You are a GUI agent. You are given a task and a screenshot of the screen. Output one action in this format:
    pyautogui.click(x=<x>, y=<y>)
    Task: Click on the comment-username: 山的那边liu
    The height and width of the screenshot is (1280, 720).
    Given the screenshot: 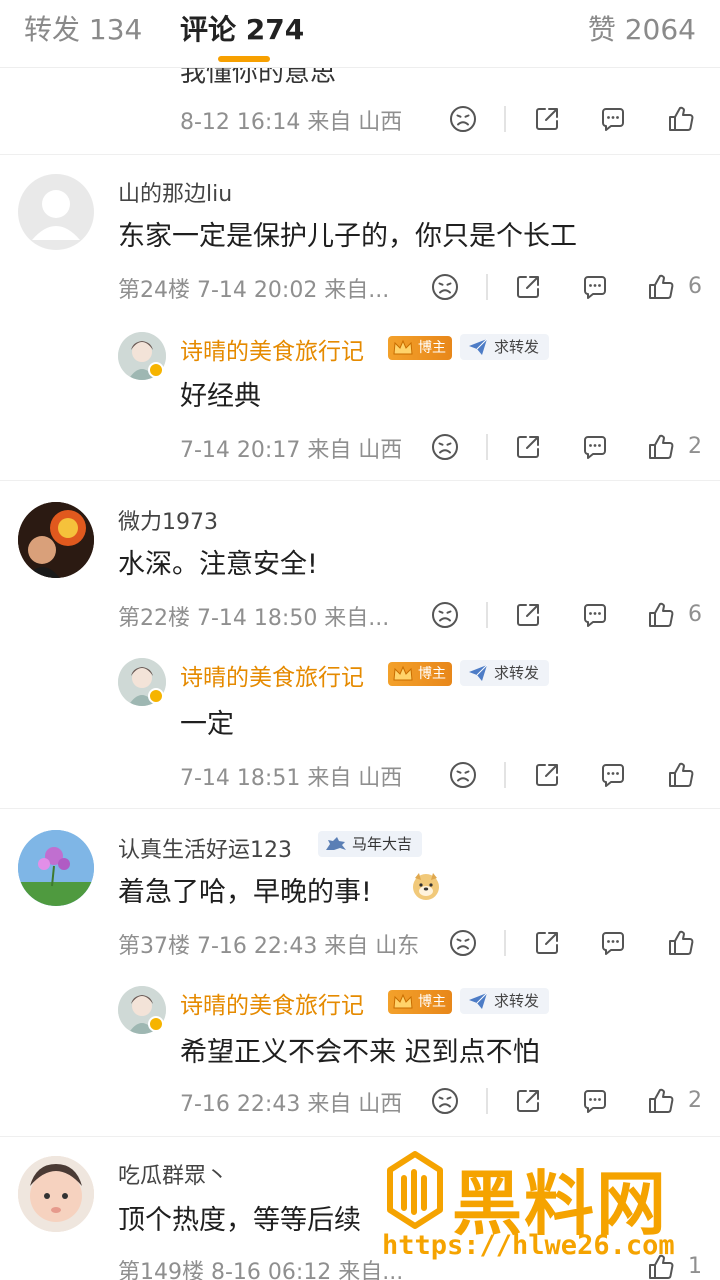 What is the action you would take?
    pyautogui.click(x=175, y=192)
    